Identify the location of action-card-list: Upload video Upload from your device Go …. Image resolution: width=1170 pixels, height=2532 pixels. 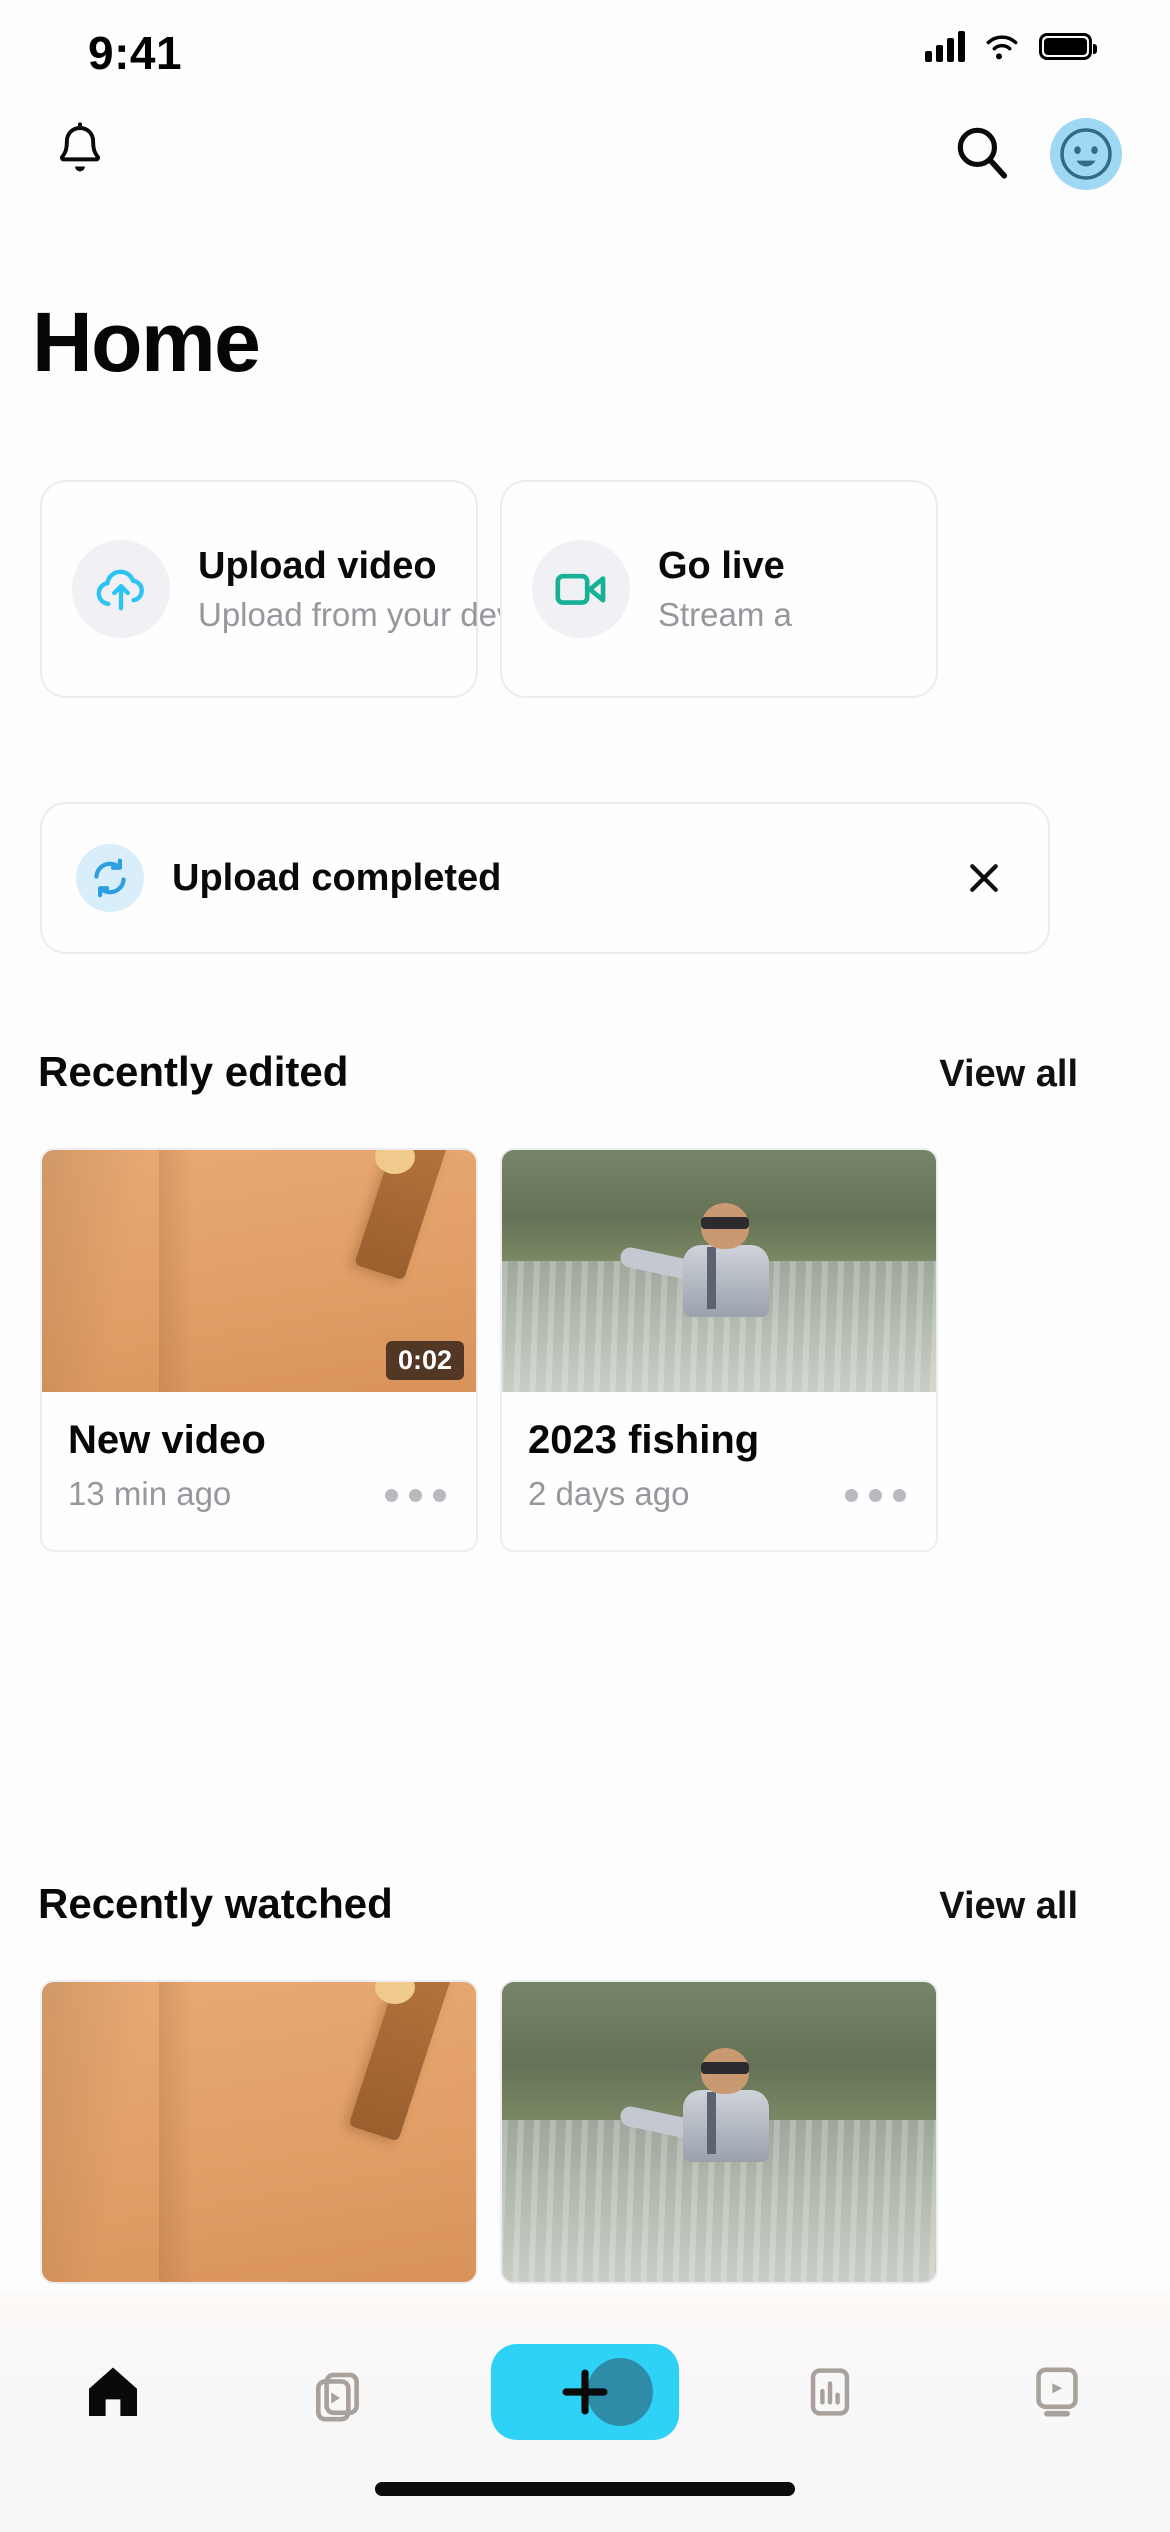
(489, 589).